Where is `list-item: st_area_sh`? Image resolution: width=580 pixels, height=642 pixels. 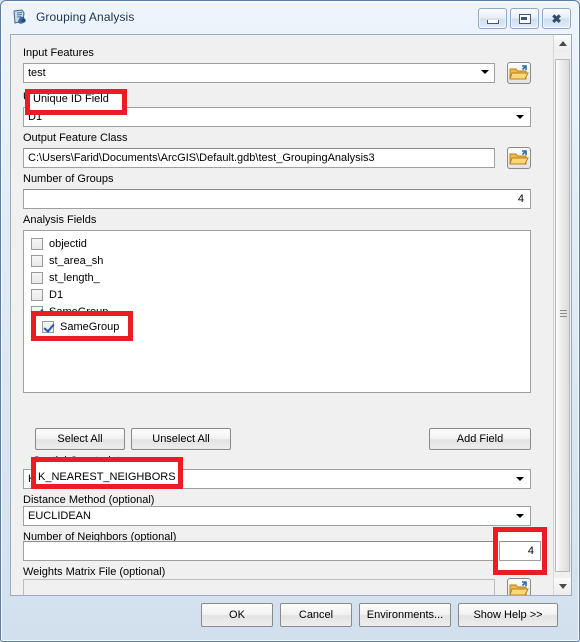
list-item: st_area_sh is located at coordinates (277, 260).